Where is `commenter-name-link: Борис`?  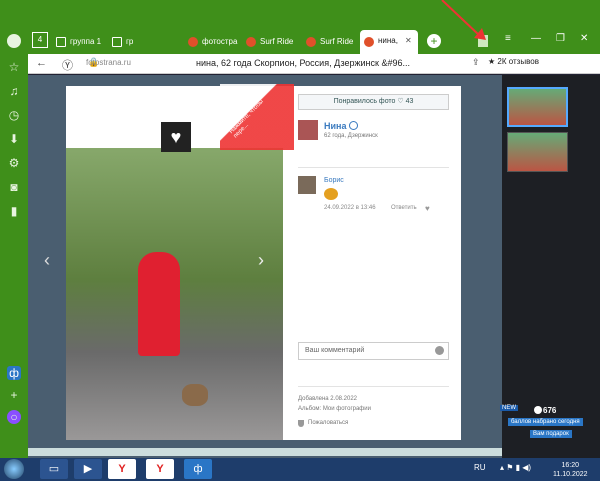 commenter-name-link: Борис is located at coordinates (334, 180).